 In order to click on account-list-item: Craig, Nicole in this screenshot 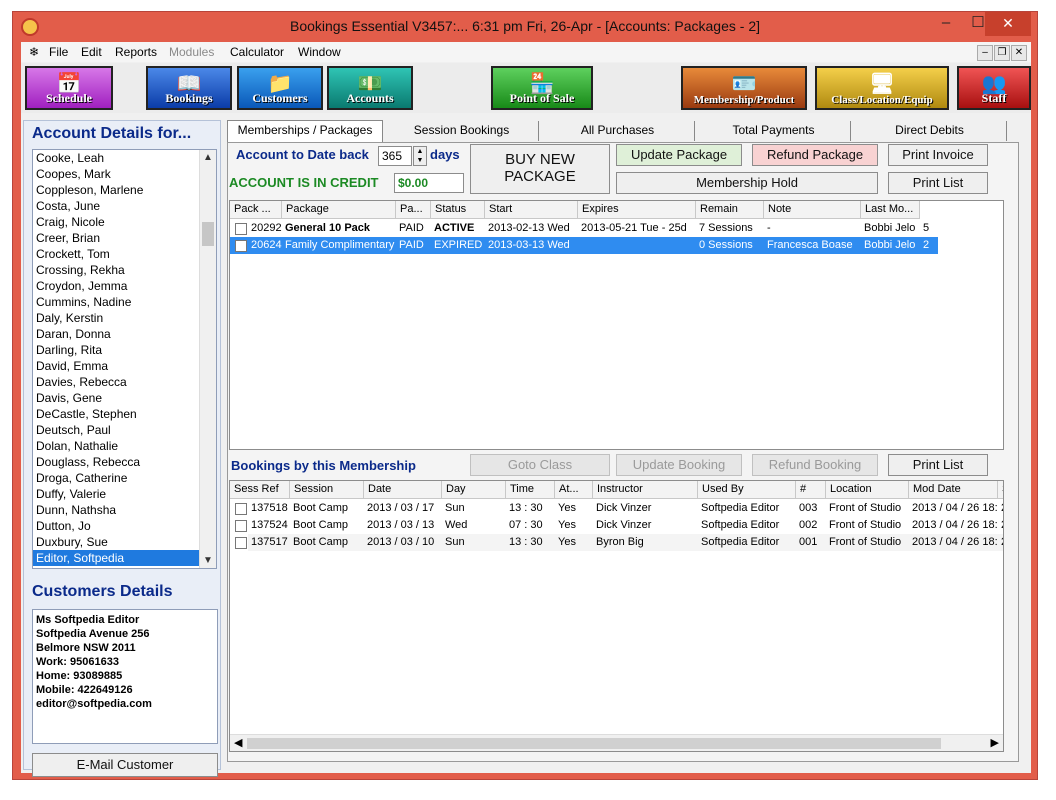, I will do `click(124, 222)`.